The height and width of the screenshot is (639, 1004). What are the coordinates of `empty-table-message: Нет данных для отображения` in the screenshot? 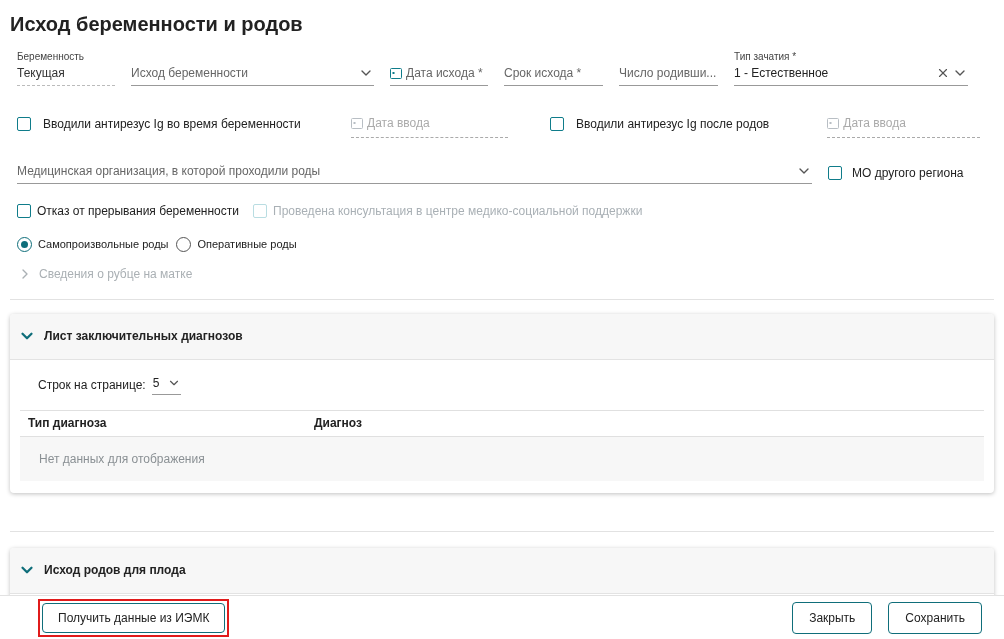 It's located at (122, 459).